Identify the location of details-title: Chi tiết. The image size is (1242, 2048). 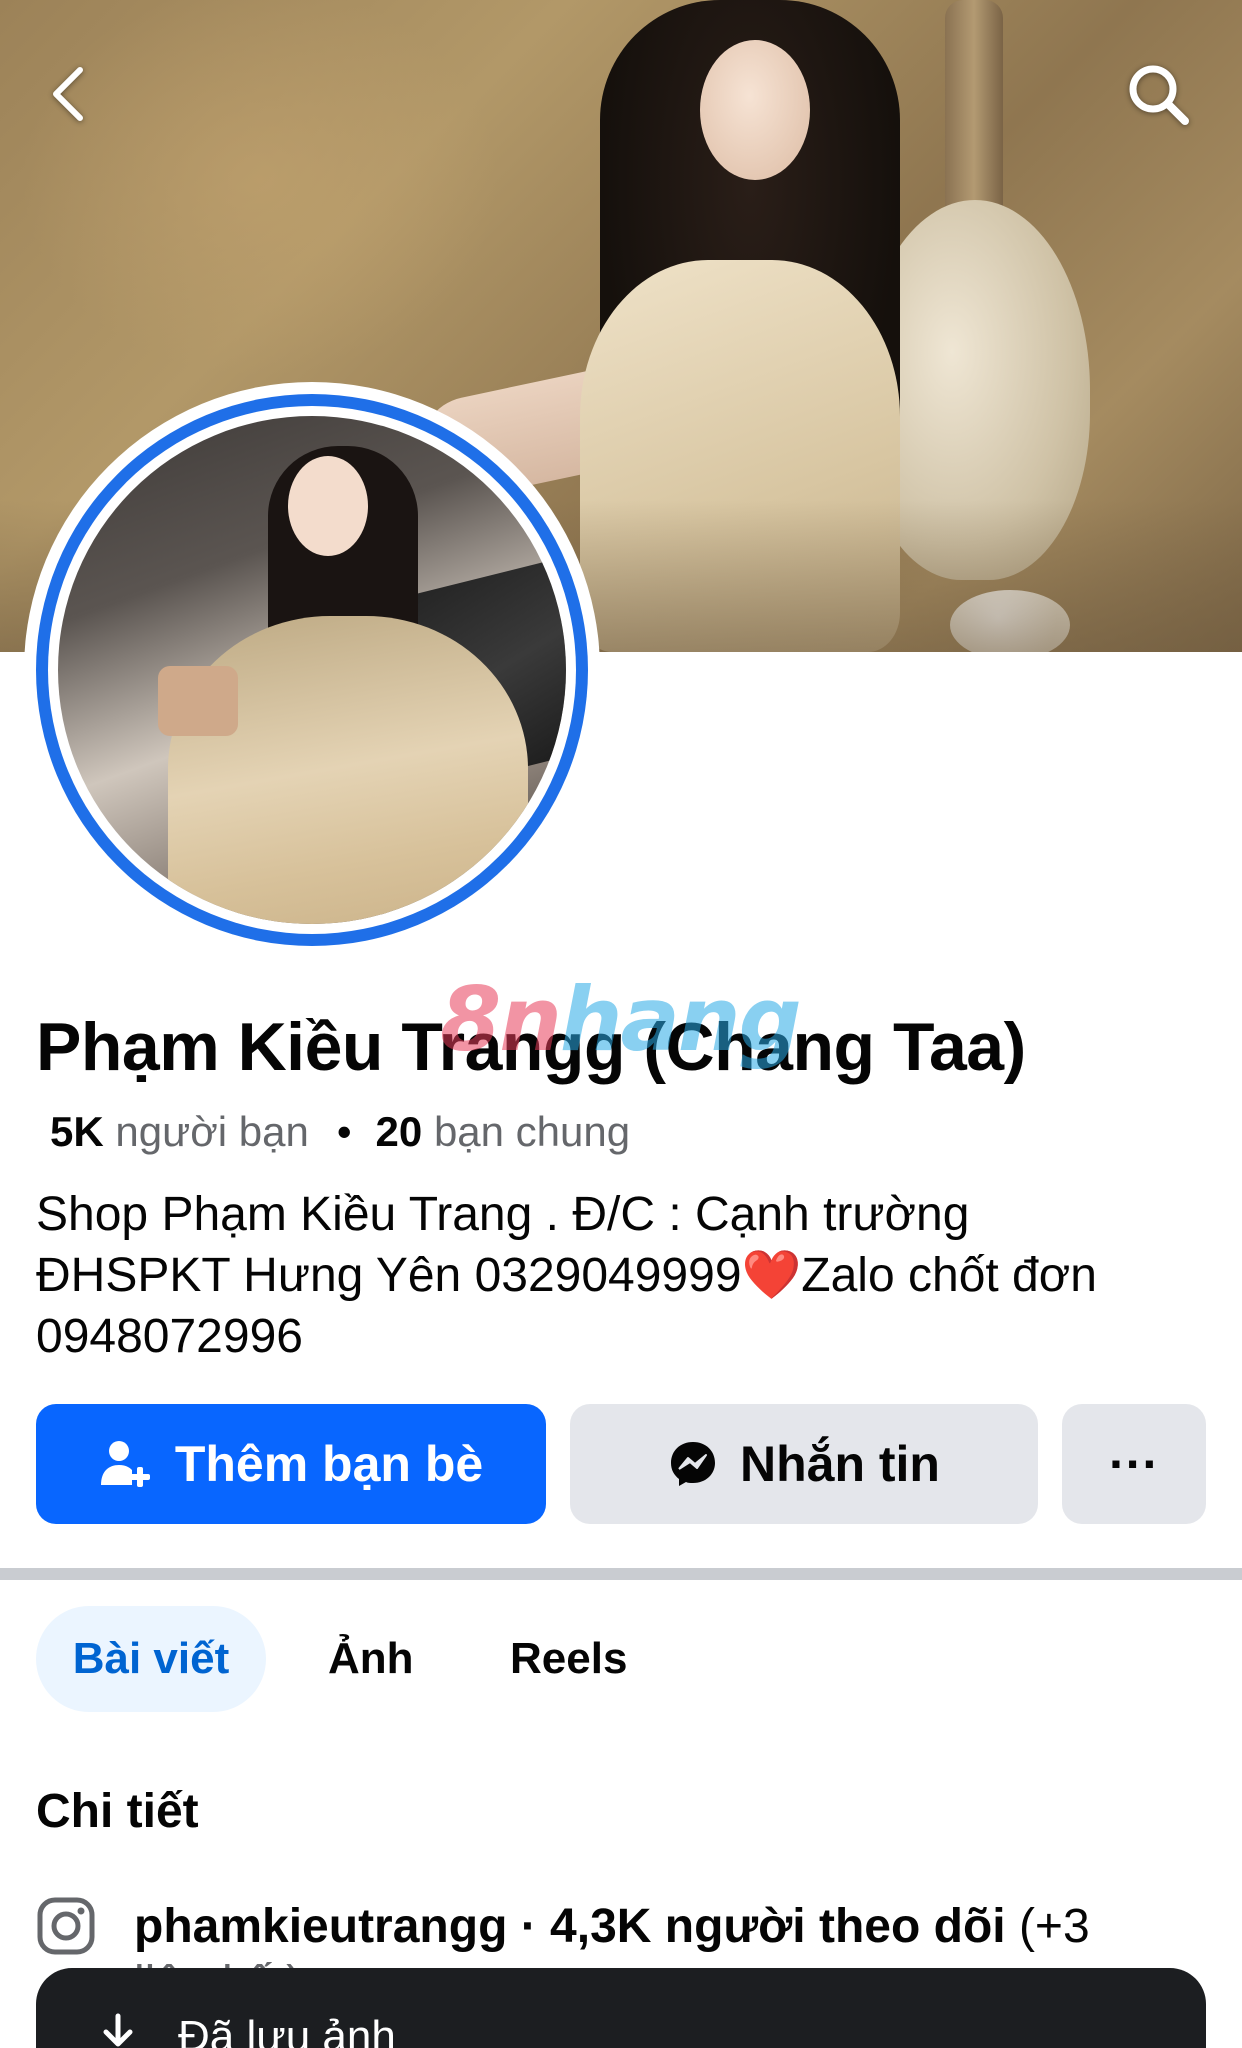
(117, 1811).